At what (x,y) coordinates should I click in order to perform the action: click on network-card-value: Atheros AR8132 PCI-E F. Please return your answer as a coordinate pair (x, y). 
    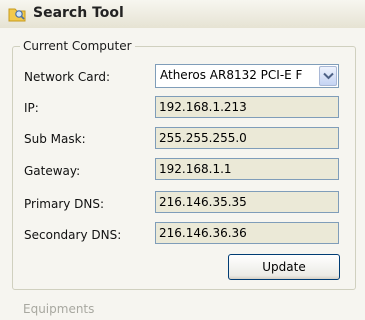
    Looking at the image, I should click on (231, 75).